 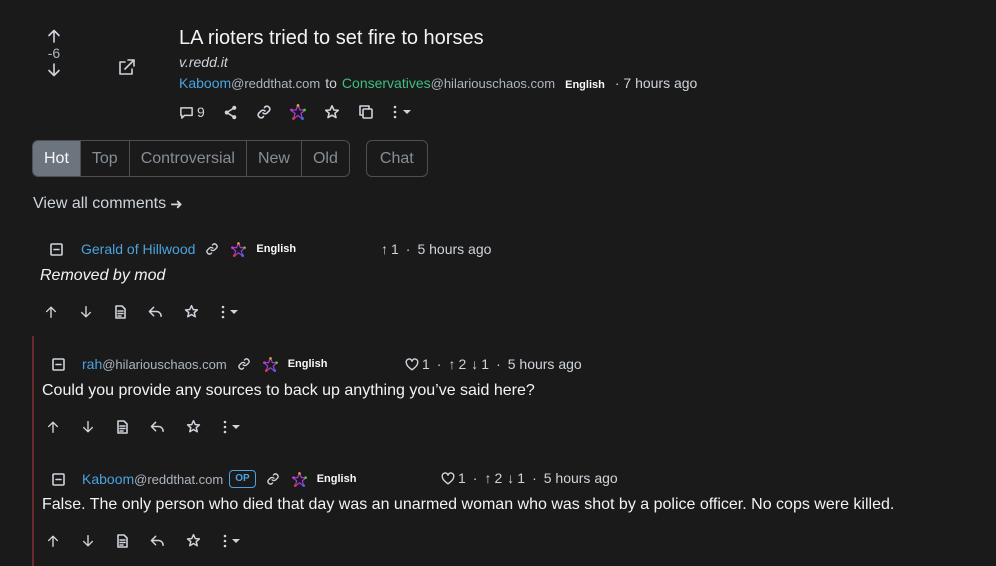 I want to click on copy-icon, so click(x=365, y=112).